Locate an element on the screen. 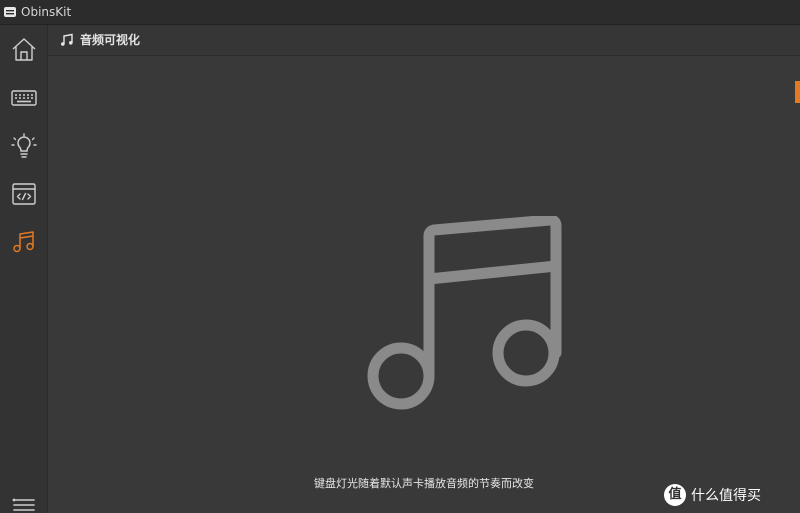 Image resolution: width=800 pixels, height=513 pixels. sidebar-item-macro is located at coordinates (24, 193).